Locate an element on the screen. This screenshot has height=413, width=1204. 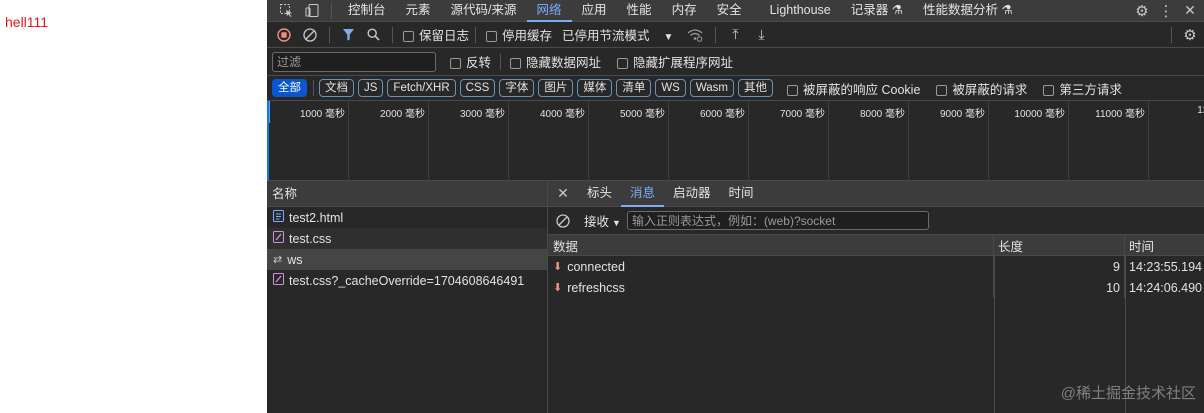
dropdown-arrow-icon: ▼ is located at coordinates (668, 37).